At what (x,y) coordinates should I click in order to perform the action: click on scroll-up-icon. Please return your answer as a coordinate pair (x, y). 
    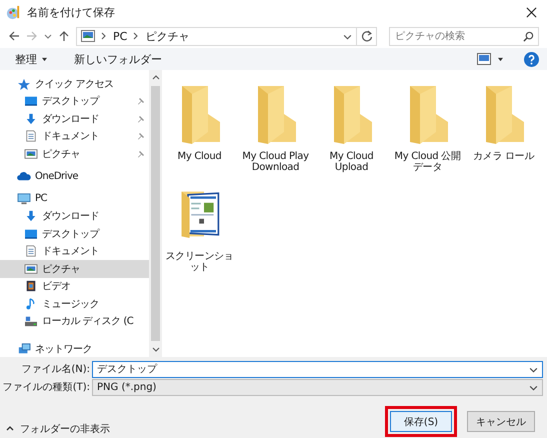
    Looking at the image, I should click on (156, 78).